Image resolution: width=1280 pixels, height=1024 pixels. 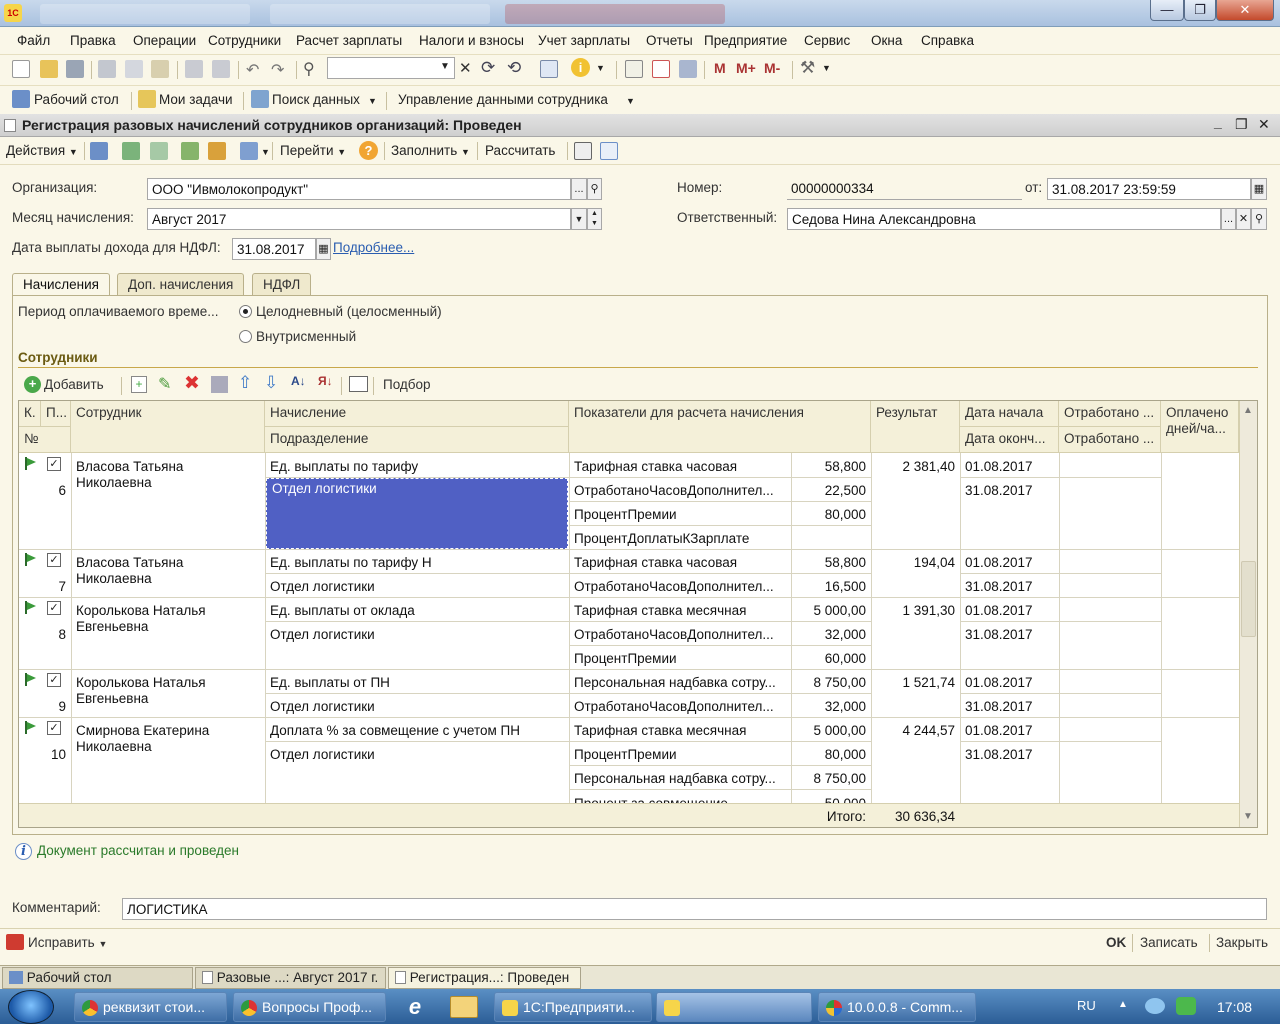 What do you see at coordinates (583, 151) in the screenshot?
I see `list-view-icon` at bounding box center [583, 151].